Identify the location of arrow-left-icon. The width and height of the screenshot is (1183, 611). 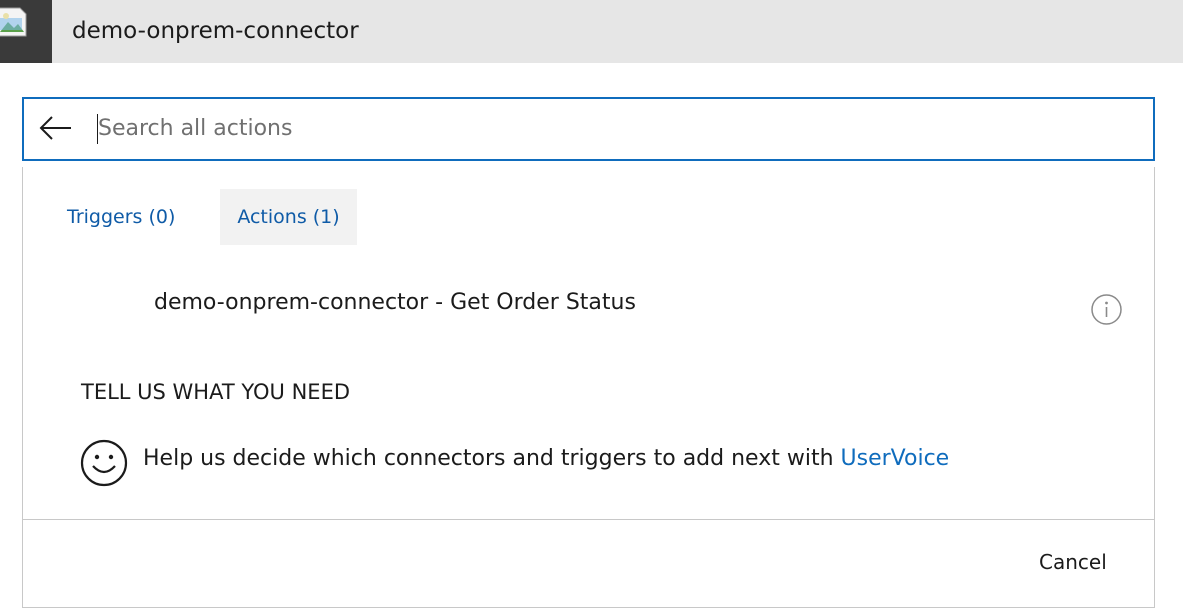
(56, 128).